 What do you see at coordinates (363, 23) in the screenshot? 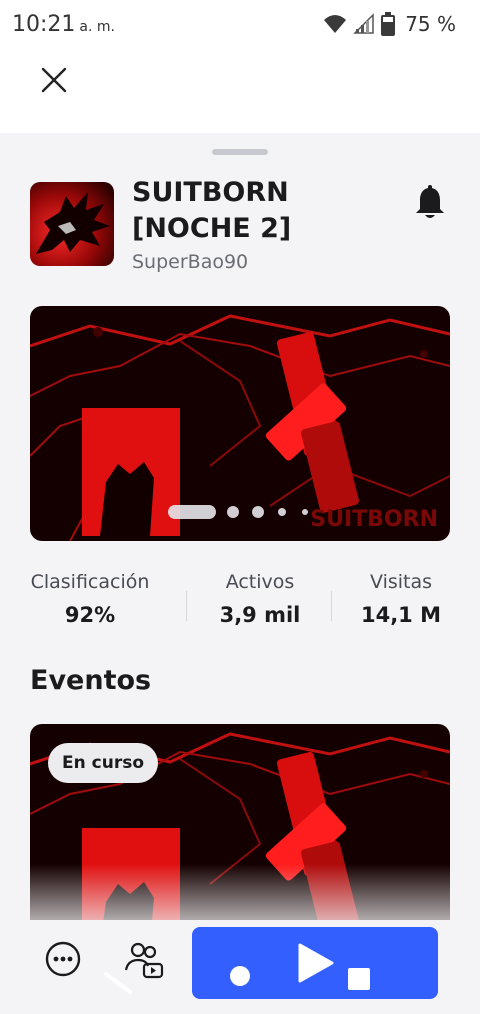
I see `cell-signal-icon` at bounding box center [363, 23].